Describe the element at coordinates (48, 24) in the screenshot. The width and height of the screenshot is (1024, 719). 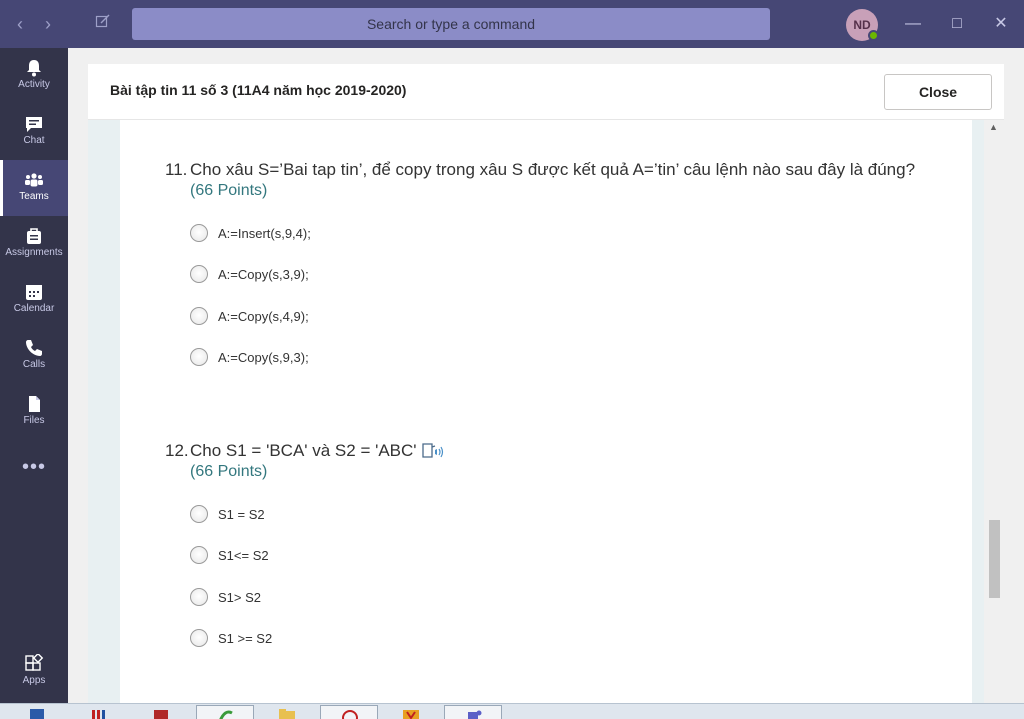
I see `forward-arrow-icon: ›` at that location.